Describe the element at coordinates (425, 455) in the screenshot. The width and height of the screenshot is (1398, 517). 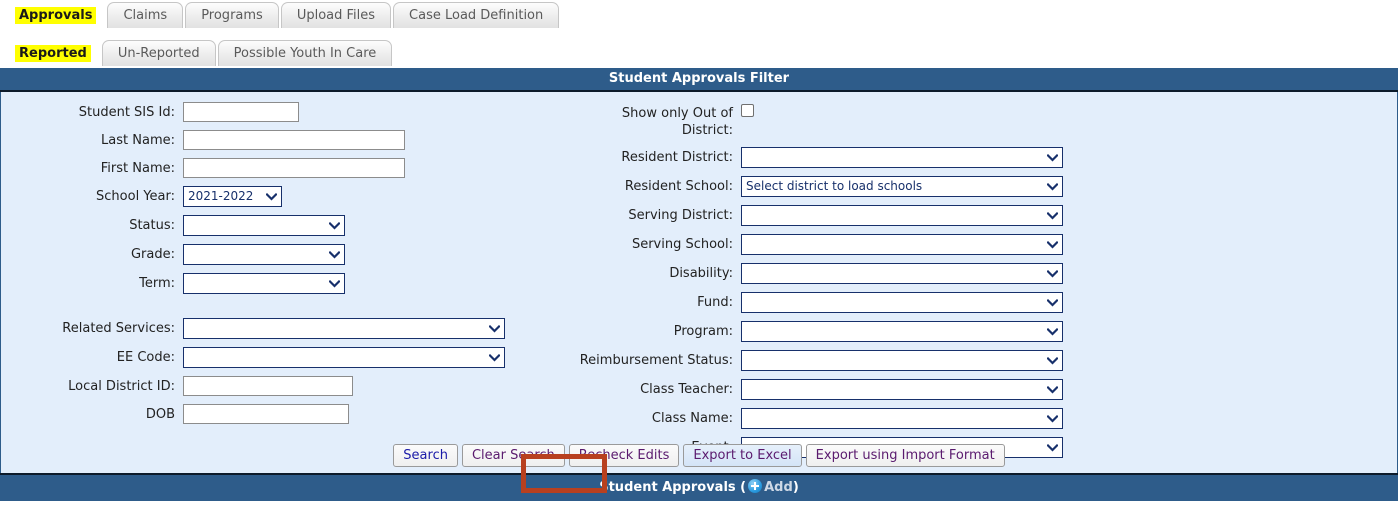
I see `search-button: Search` at that location.